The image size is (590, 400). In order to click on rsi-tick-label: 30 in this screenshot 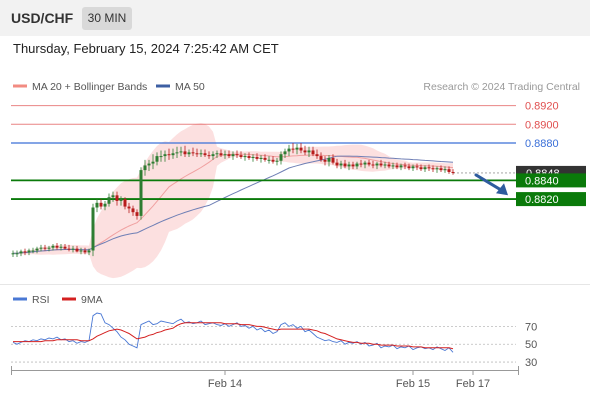, I will do `click(531, 363)`.